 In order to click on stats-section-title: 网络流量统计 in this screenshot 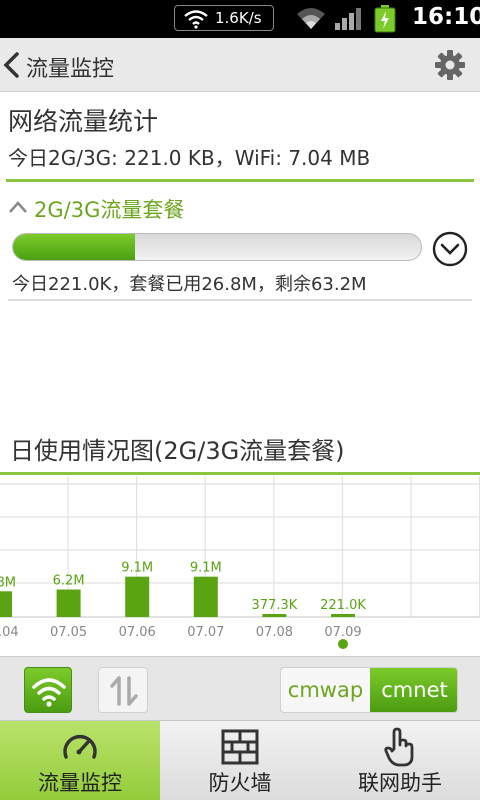, I will do `click(83, 121)`.